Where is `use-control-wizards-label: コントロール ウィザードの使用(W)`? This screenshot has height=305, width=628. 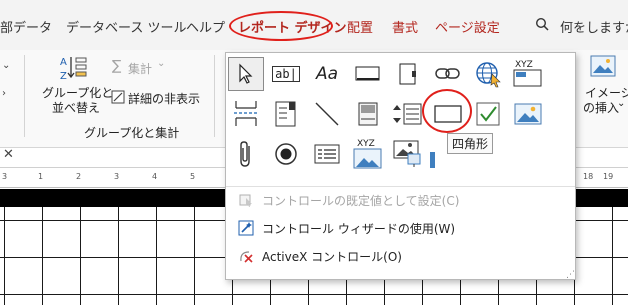 use-control-wizards-label: コントロール ウィザードの使用(W) is located at coordinates (359, 228).